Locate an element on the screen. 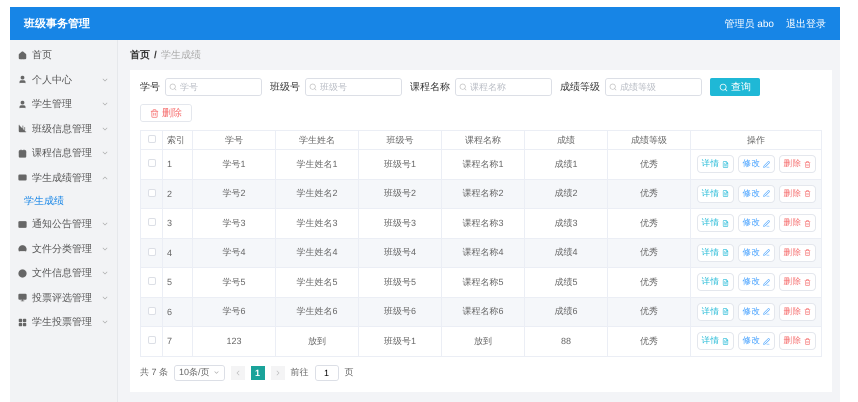  table-cell: 课程名称3 is located at coordinates (483, 223).